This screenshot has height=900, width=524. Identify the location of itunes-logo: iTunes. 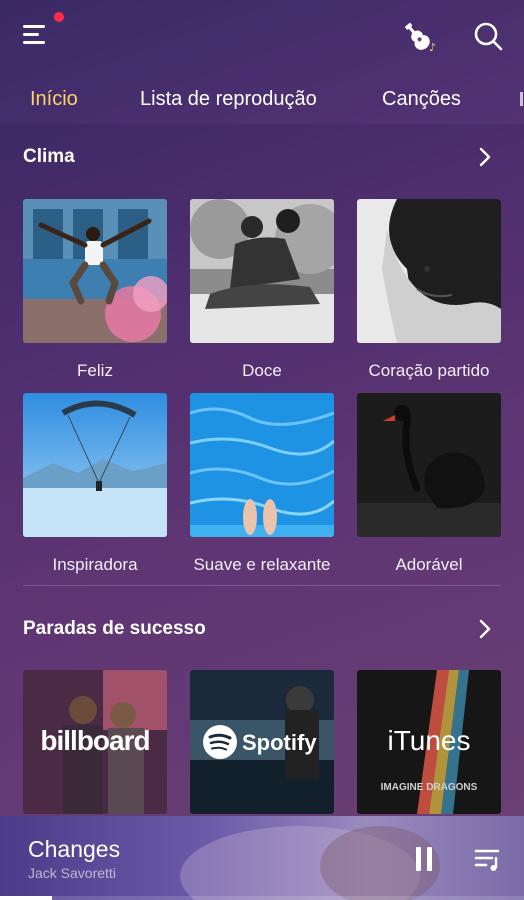
(429, 740).